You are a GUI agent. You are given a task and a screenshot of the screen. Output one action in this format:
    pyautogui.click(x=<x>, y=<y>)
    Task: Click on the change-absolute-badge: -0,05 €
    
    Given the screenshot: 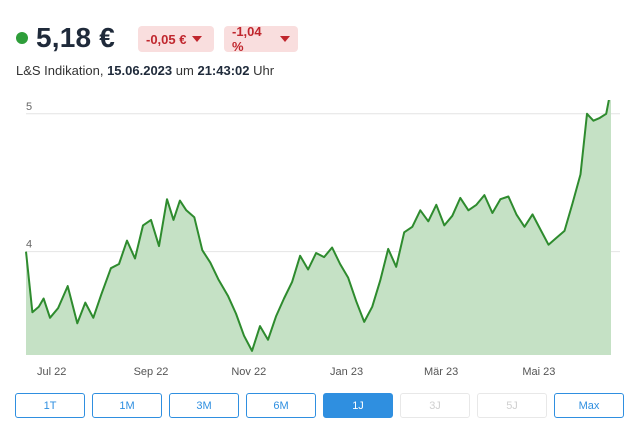 What is the action you would take?
    pyautogui.click(x=176, y=39)
    